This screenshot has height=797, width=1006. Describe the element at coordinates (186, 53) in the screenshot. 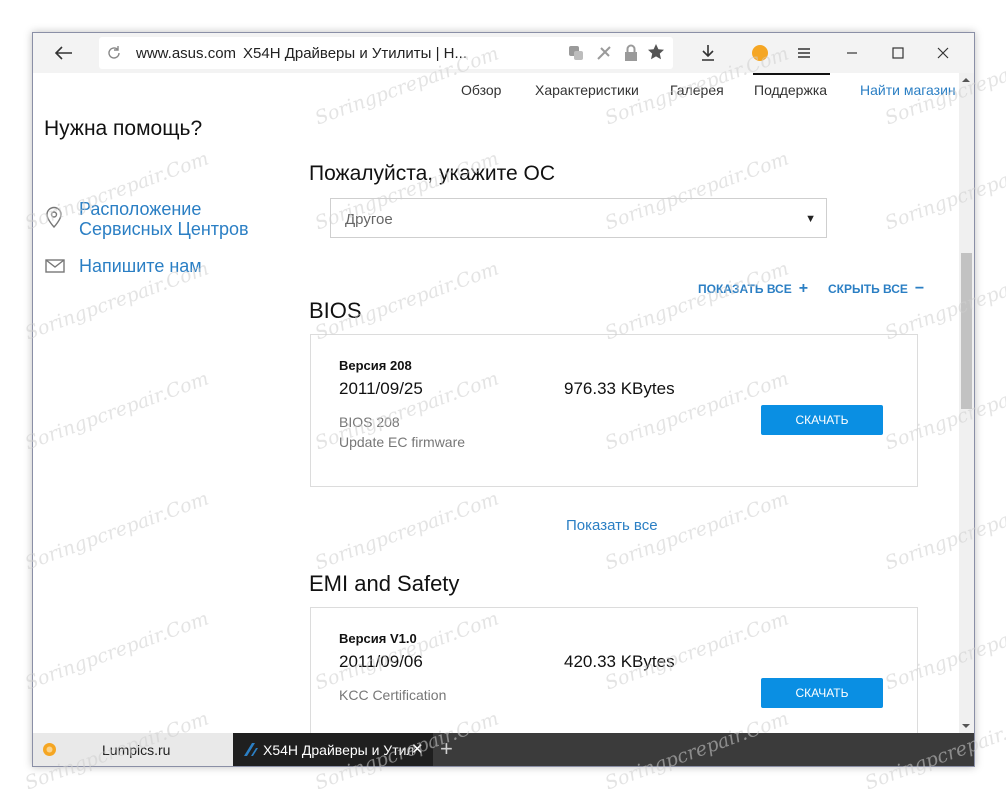

I see `url-domain: www.asus.com` at that location.